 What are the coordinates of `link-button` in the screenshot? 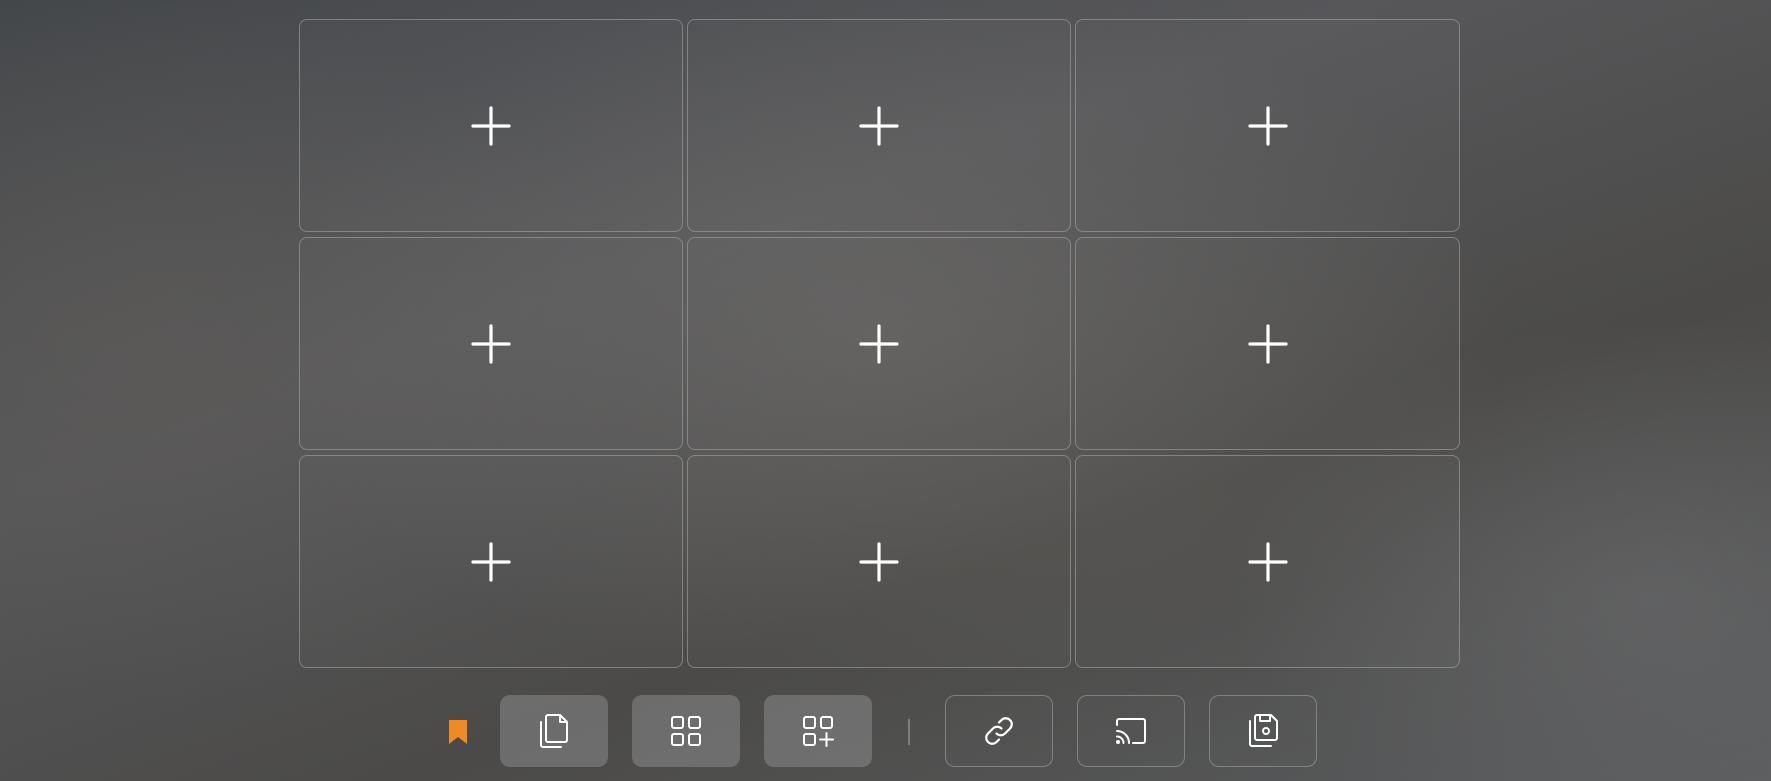 It's located at (999, 731).